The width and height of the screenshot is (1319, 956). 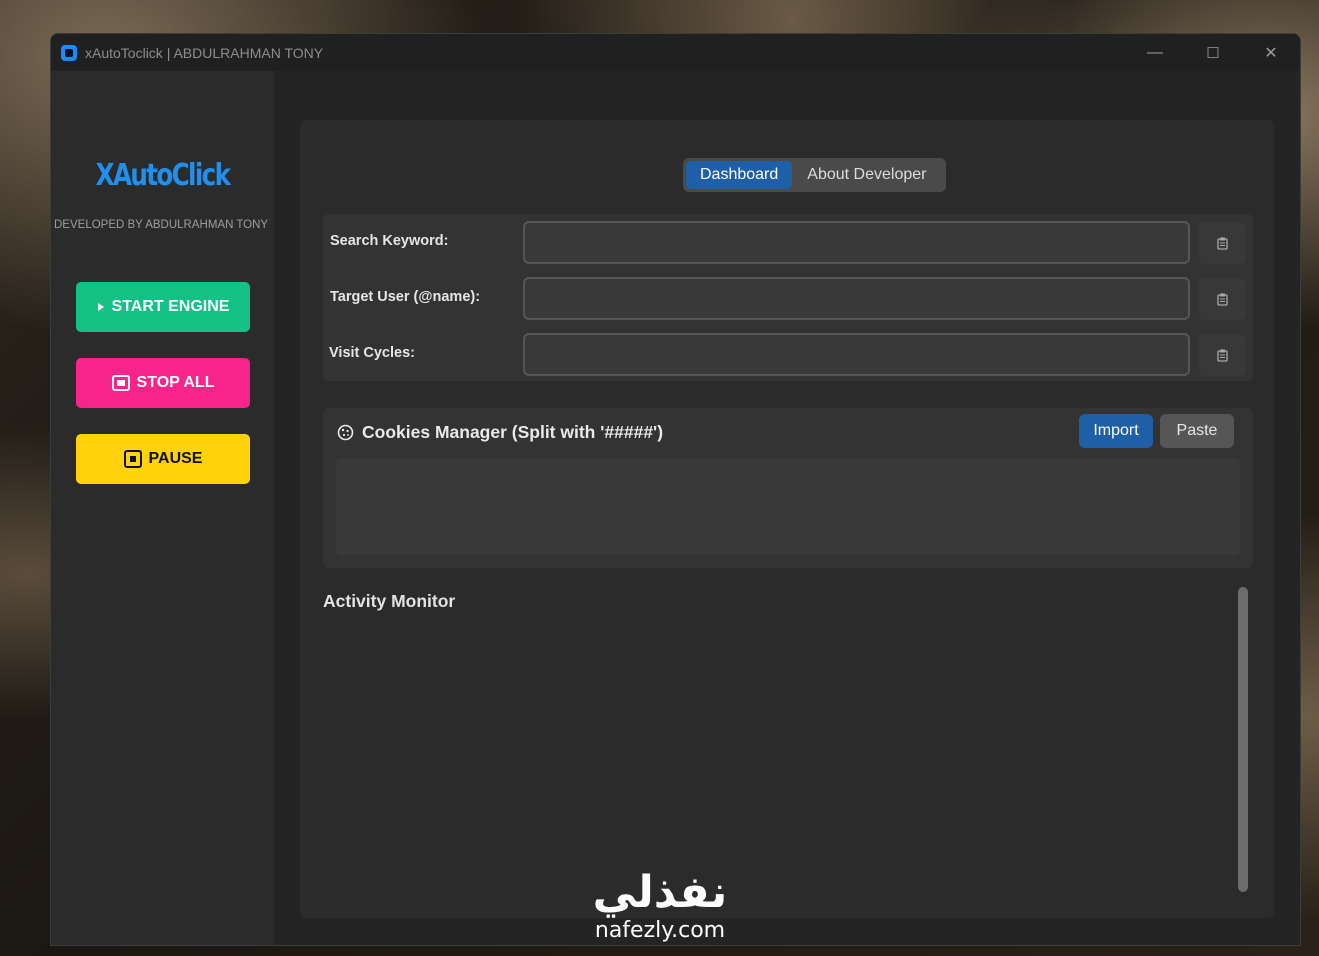 What do you see at coordinates (1197, 431) in the screenshot?
I see `paste-cookies-button: Paste` at bounding box center [1197, 431].